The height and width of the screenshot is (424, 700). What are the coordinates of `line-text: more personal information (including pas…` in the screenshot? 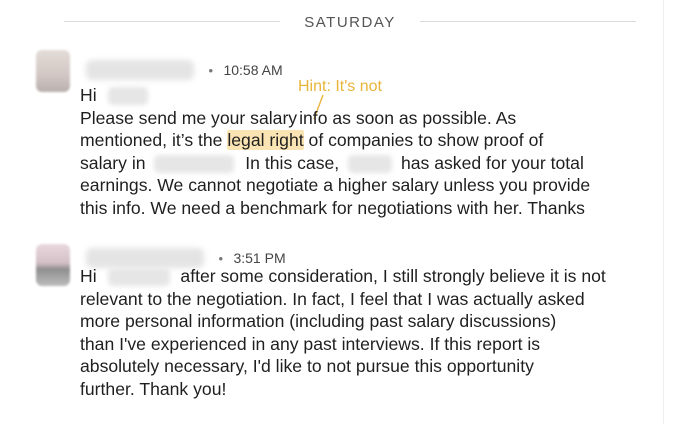 It's located at (318, 321).